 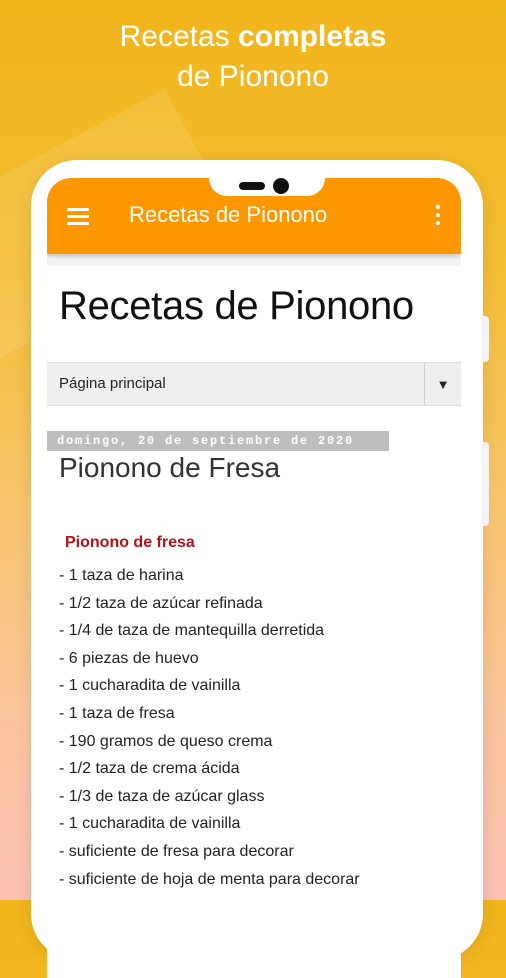 What do you see at coordinates (166, 741) in the screenshot?
I see `ingredient-item: - 190 gramos de queso crema` at bounding box center [166, 741].